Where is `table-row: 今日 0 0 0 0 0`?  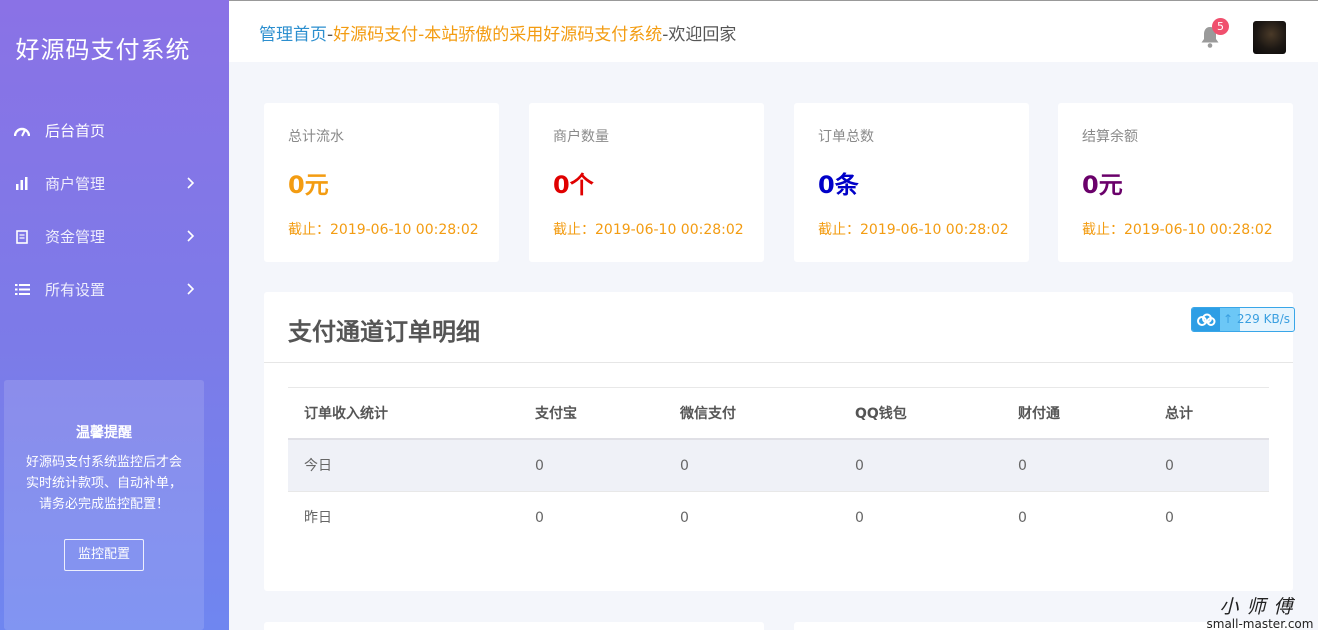 table-row: 今日 0 0 0 0 0 is located at coordinates (778, 466).